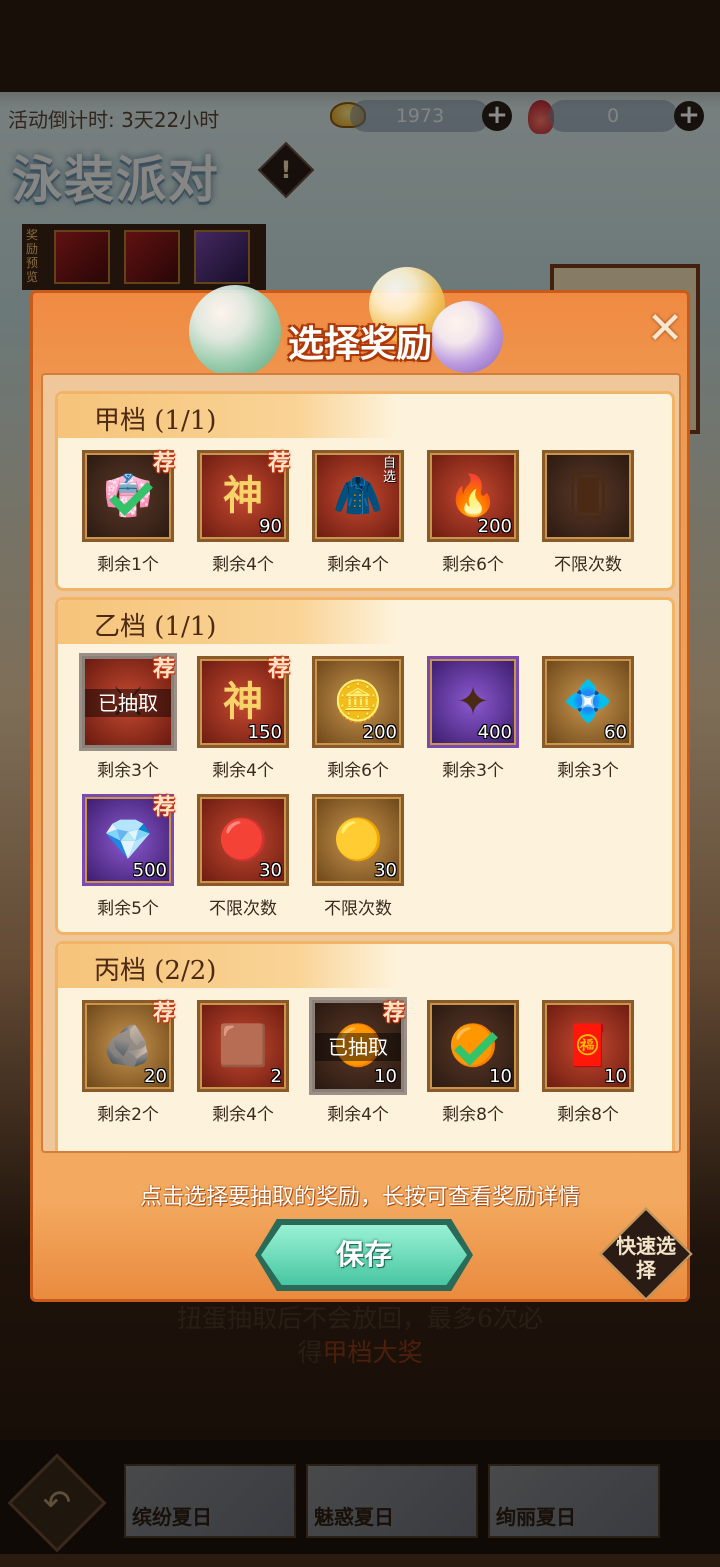 This screenshot has width=720, height=1567. I want to click on reward-slot: 👘 荐剩余1个, so click(128, 512).